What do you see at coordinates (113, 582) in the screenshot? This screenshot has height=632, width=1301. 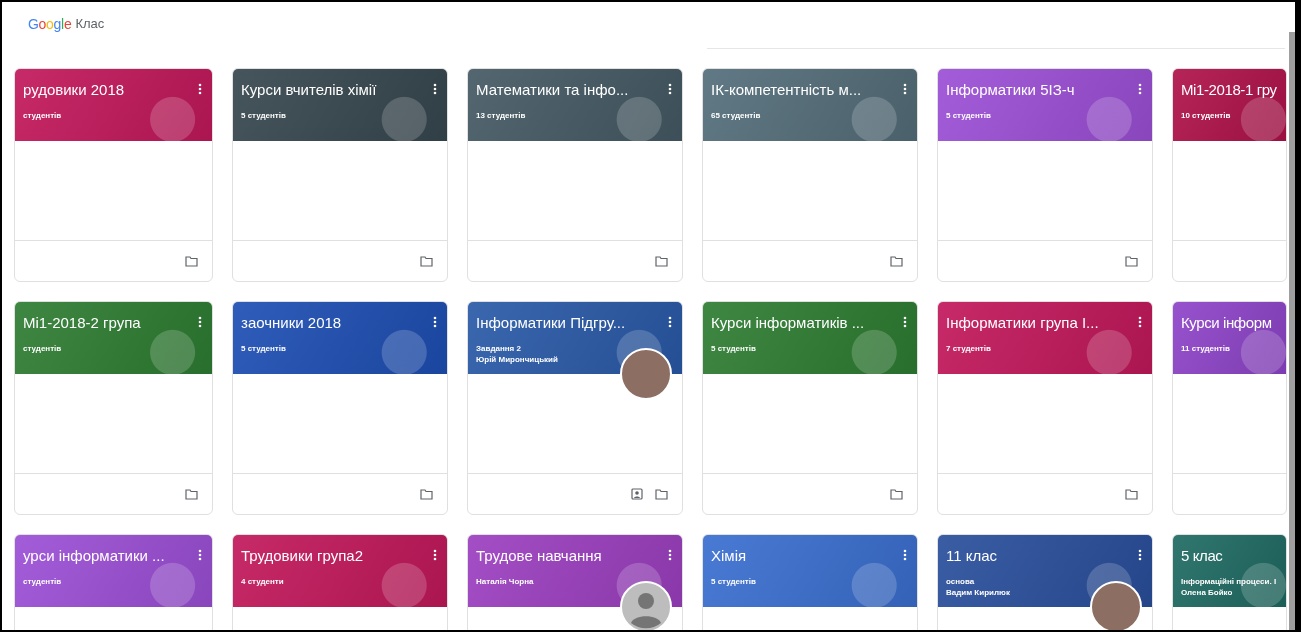 I see `class-card: урси інформатики ... студентів` at bounding box center [113, 582].